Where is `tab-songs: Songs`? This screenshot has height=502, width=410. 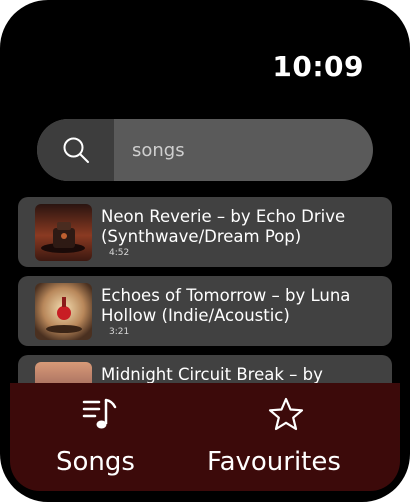 tab-songs: Songs is located at coordinates (99, 437).